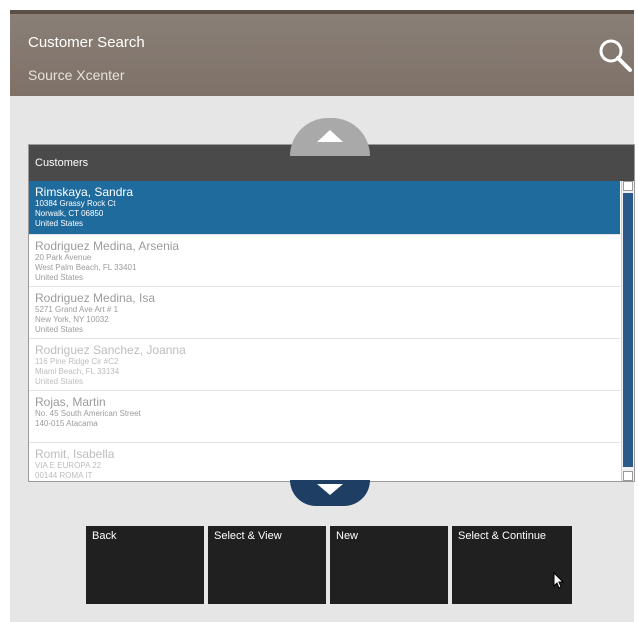 Image resolution: width=638 pixels, height=622 pixels. Describe the element at coordinates (68, 465) in the screenshot. I see `address-line: VIA E EUROPA 22` at that location.